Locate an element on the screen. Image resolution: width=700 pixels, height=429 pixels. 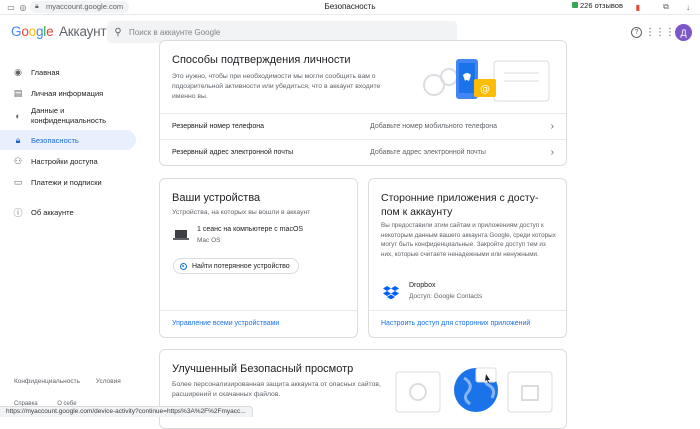
credit-card-icon: ▭ is located at coordinates (18, 181).